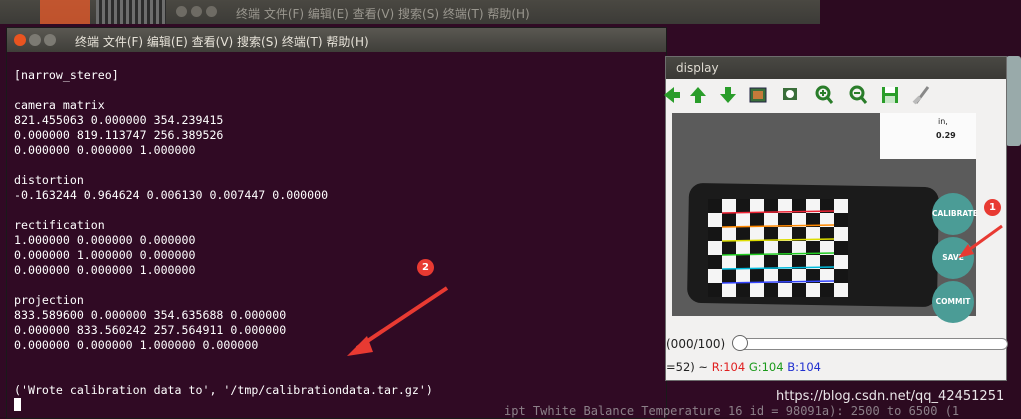 The image size is (1021, 419). I want to click on slider-track, so click(871, 344).